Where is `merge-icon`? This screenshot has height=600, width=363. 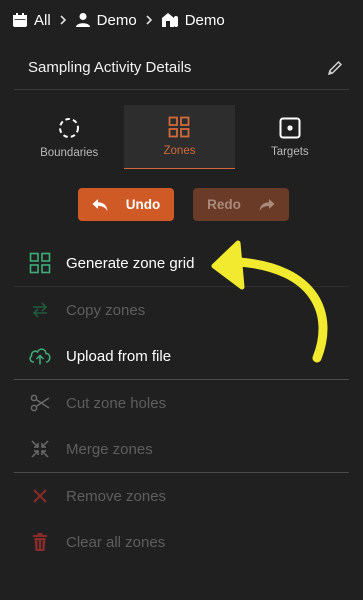 merge-icon is located at coordinates (40, 449).